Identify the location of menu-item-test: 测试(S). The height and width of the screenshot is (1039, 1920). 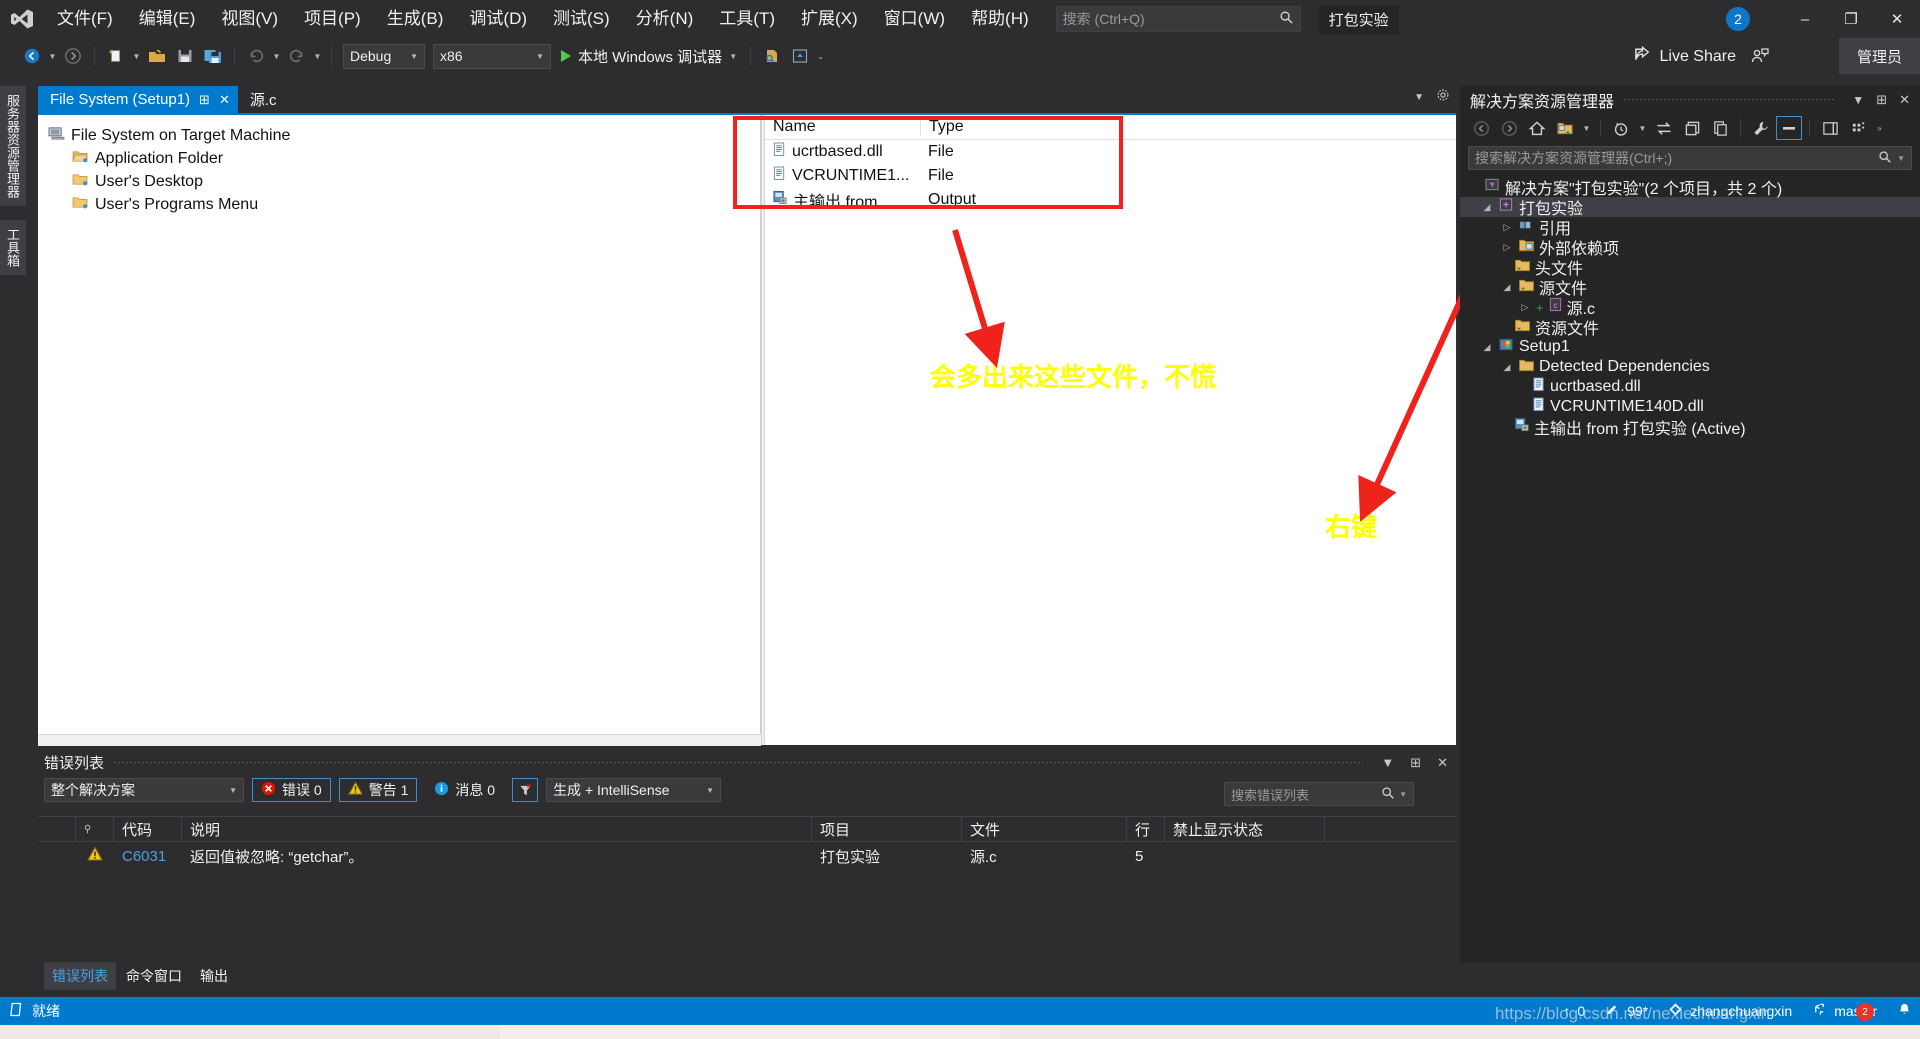
(581, 19).